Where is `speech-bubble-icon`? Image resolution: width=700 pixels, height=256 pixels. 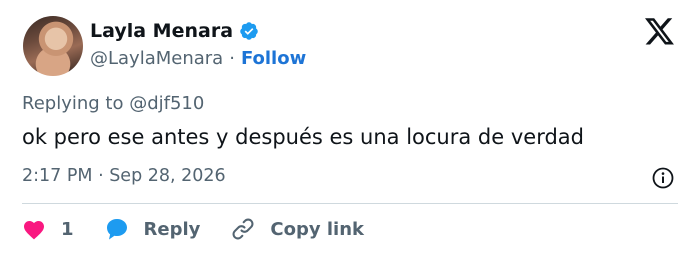
speech-bubble-icon is located at coordinates (116, 229).